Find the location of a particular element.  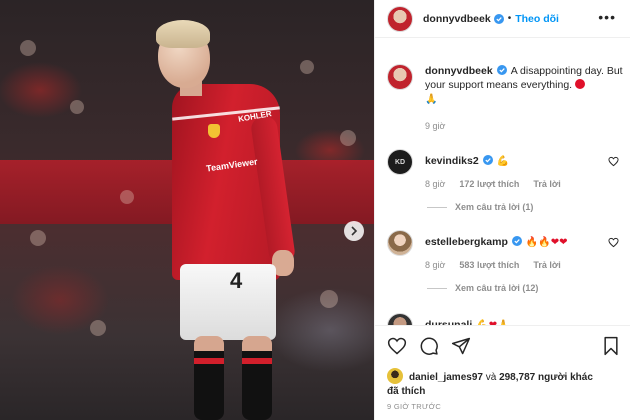

view-replies-button: Xem câu trả lời (1) is located at coordinates (480, 207).